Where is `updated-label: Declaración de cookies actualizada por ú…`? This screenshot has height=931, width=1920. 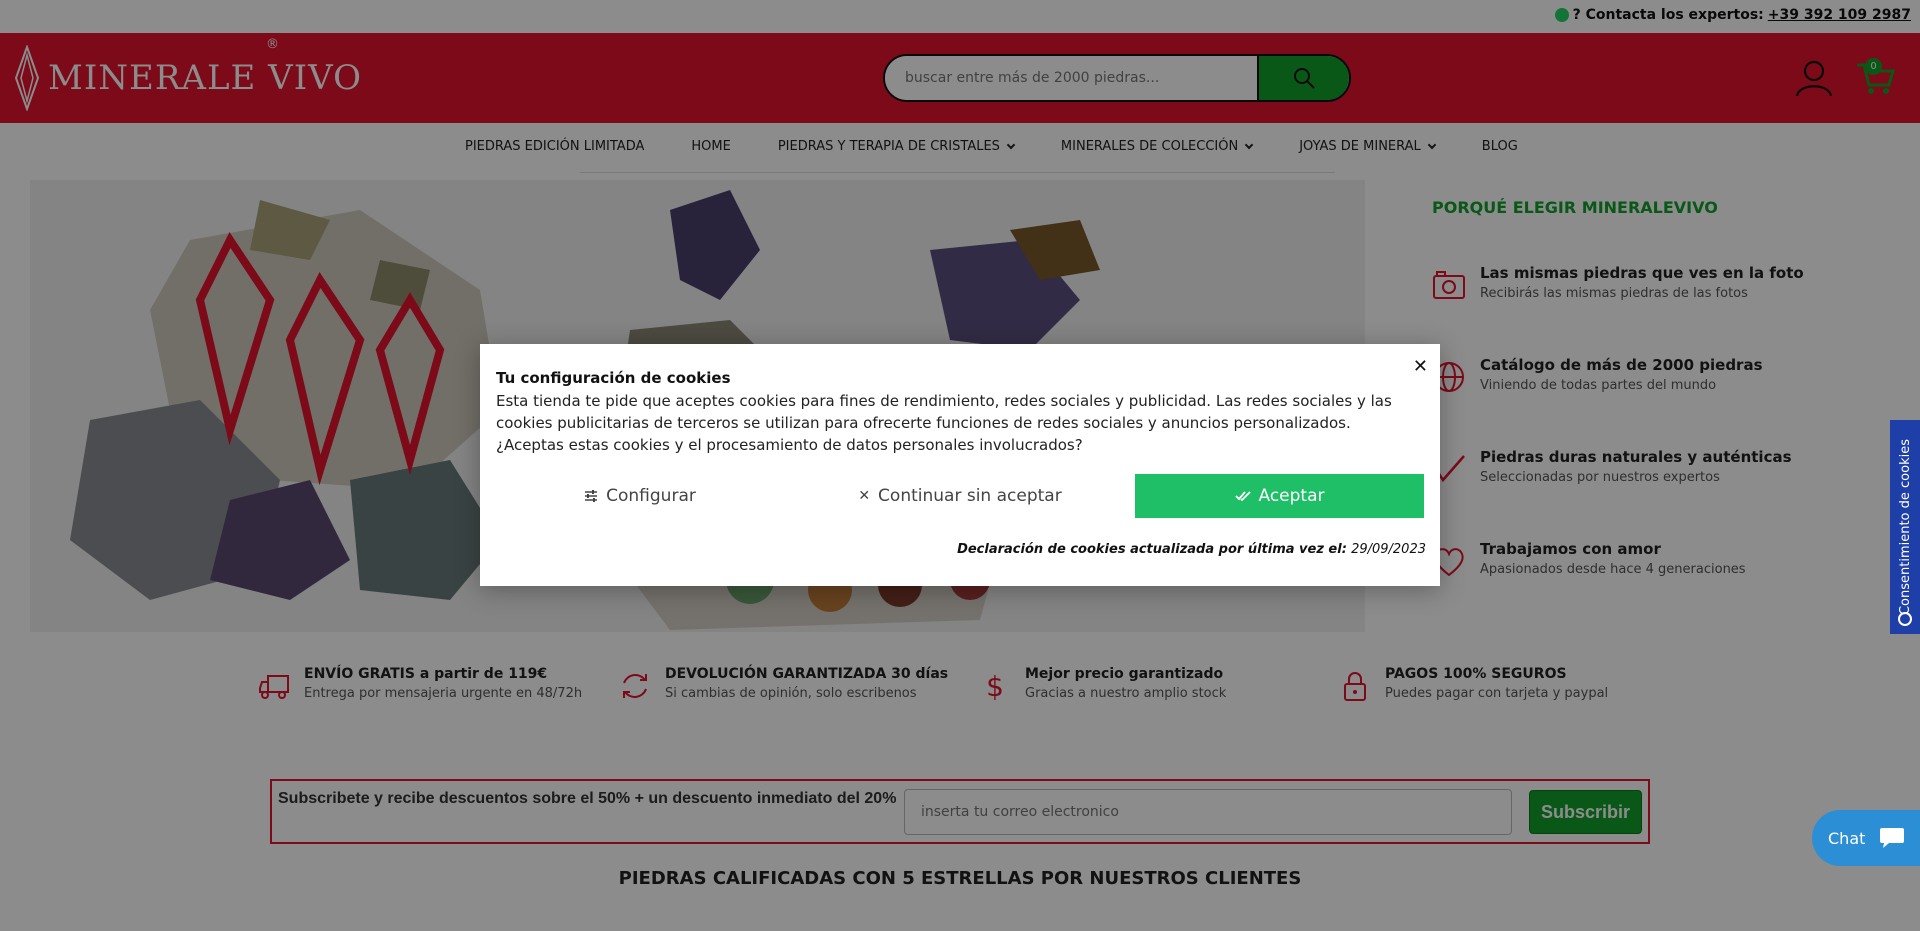
updated-label: Declaración de cookies actualizada por ú… is located at coordinates (1152, 549).